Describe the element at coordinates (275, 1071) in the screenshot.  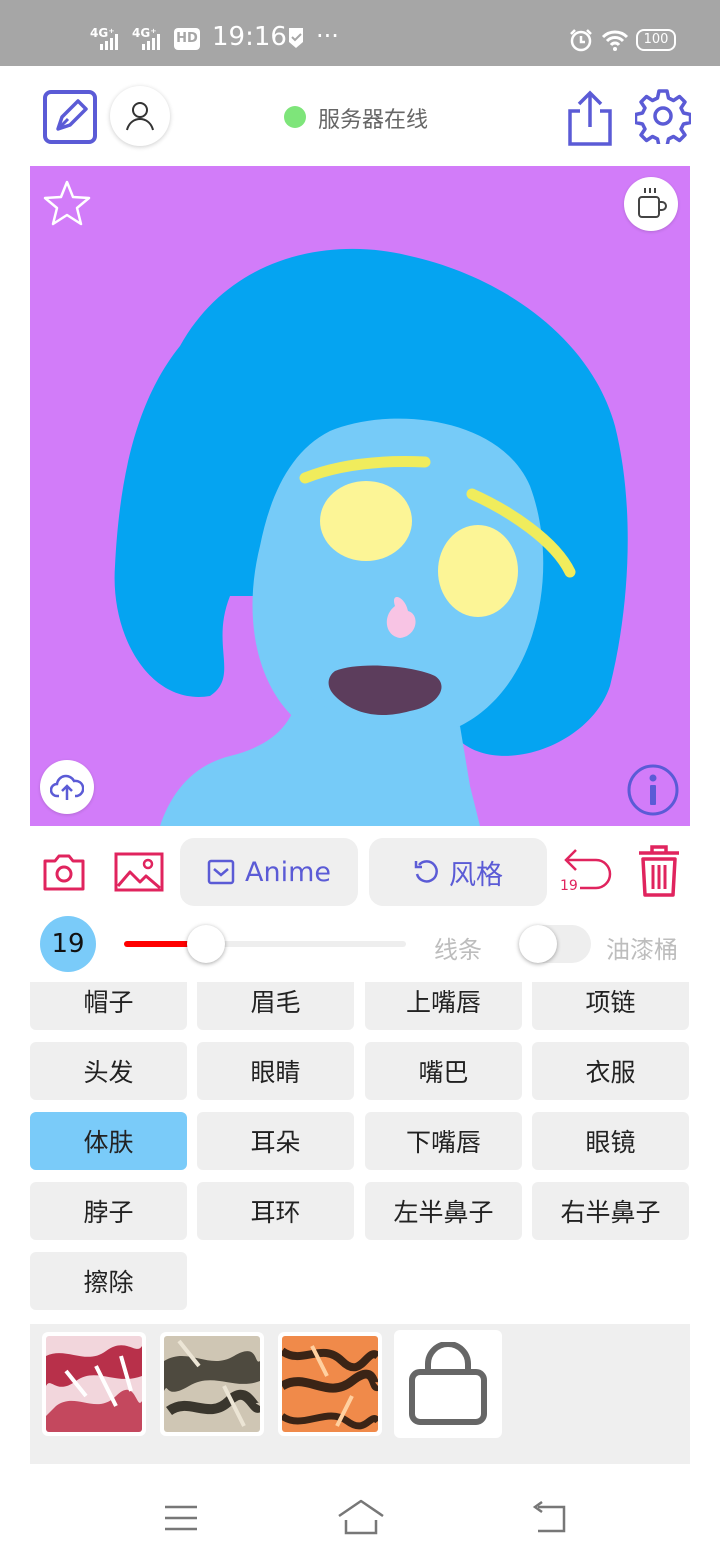
I see `category-eyes: 眼睛` at that location.